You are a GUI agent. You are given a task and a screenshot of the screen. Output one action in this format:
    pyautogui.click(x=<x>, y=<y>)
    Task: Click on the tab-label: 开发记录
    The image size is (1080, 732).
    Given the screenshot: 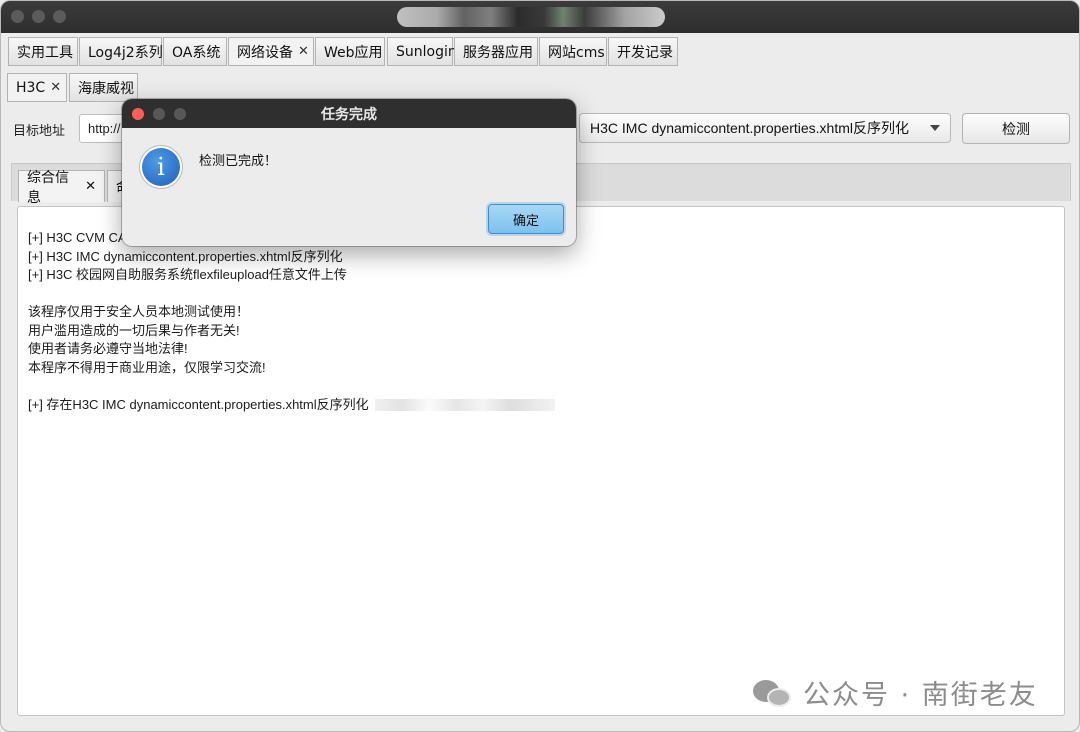 What is the action you would take?
    pyautogui.click(x=645, y=52)
    